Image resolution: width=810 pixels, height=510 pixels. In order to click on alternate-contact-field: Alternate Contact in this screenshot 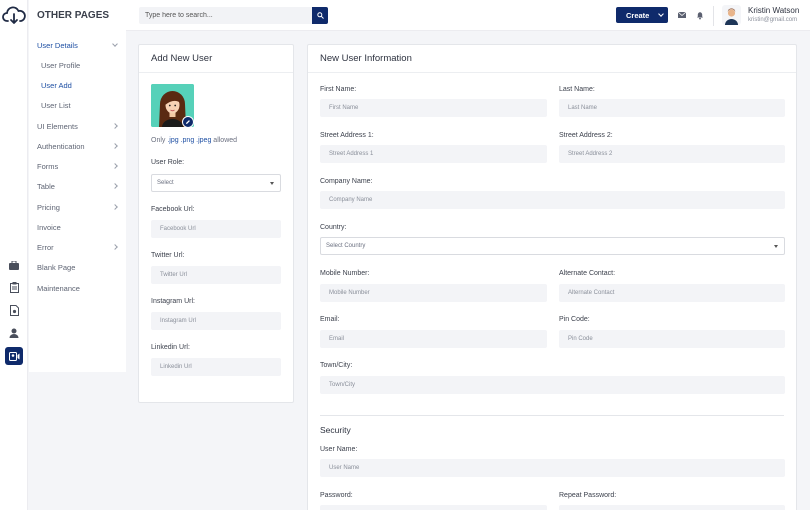, I will do `click(672, 293)`.